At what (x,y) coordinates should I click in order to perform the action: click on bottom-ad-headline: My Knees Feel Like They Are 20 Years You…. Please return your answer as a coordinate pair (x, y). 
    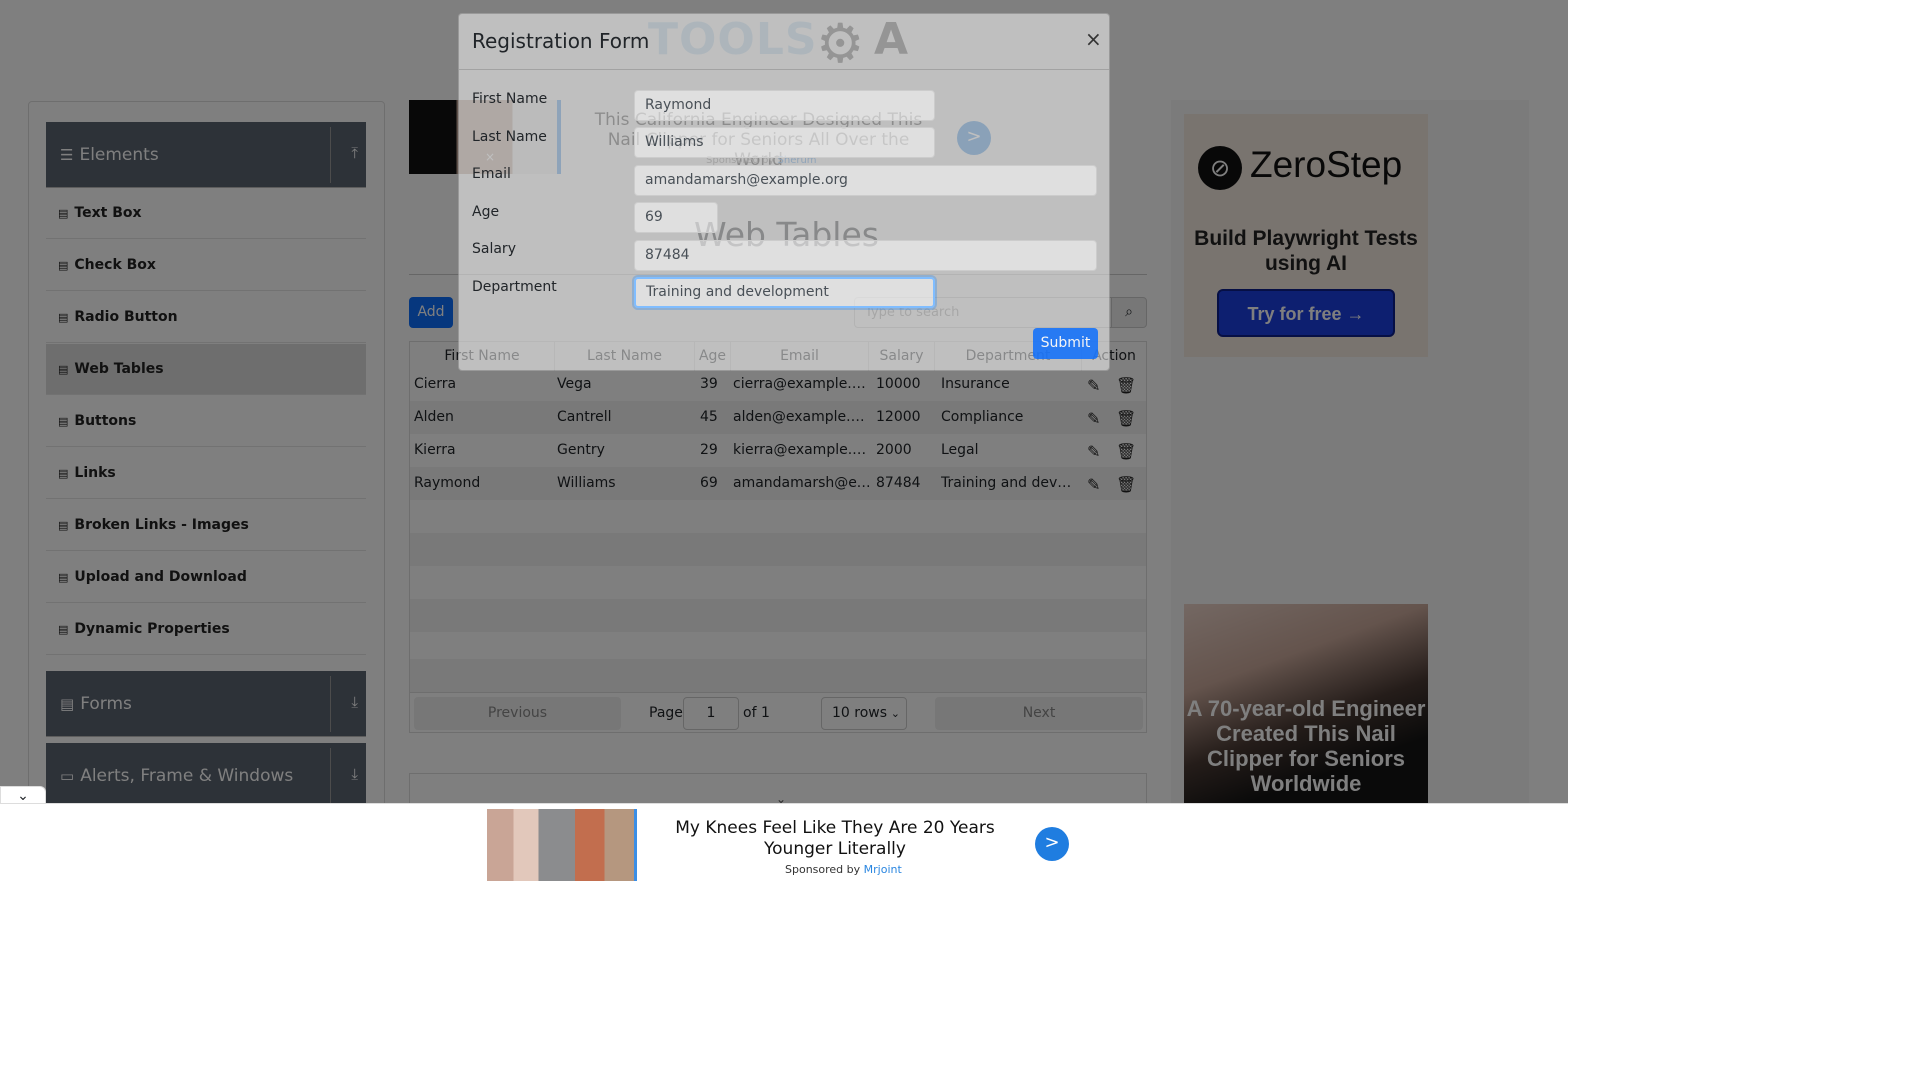
    Looking at the image, I should click on (835, 839).